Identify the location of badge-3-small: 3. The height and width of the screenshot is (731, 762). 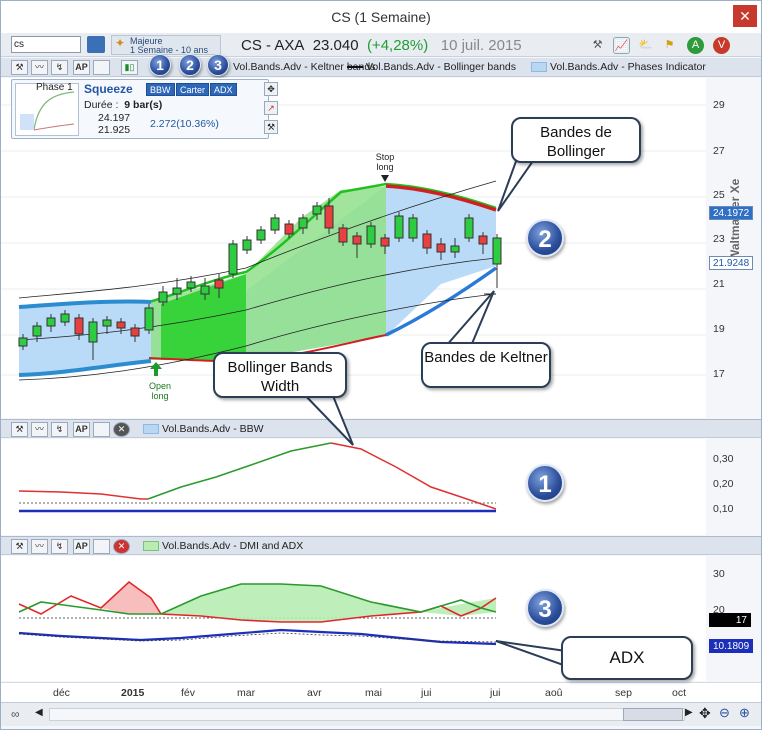
(218, 65).